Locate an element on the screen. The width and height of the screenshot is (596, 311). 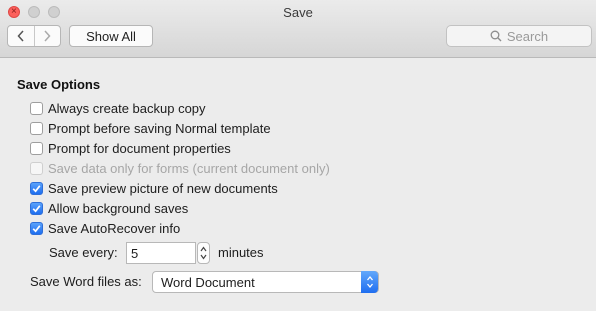
chevron-left-icon is located at coordinates (20, 36).